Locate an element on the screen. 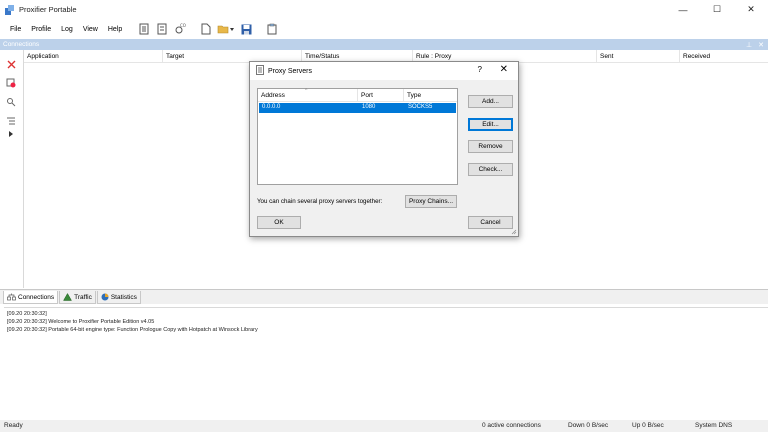 This screenshot has height=432, width=768. sort-arrow-icon: ^ is located at coordinates (306, 91).